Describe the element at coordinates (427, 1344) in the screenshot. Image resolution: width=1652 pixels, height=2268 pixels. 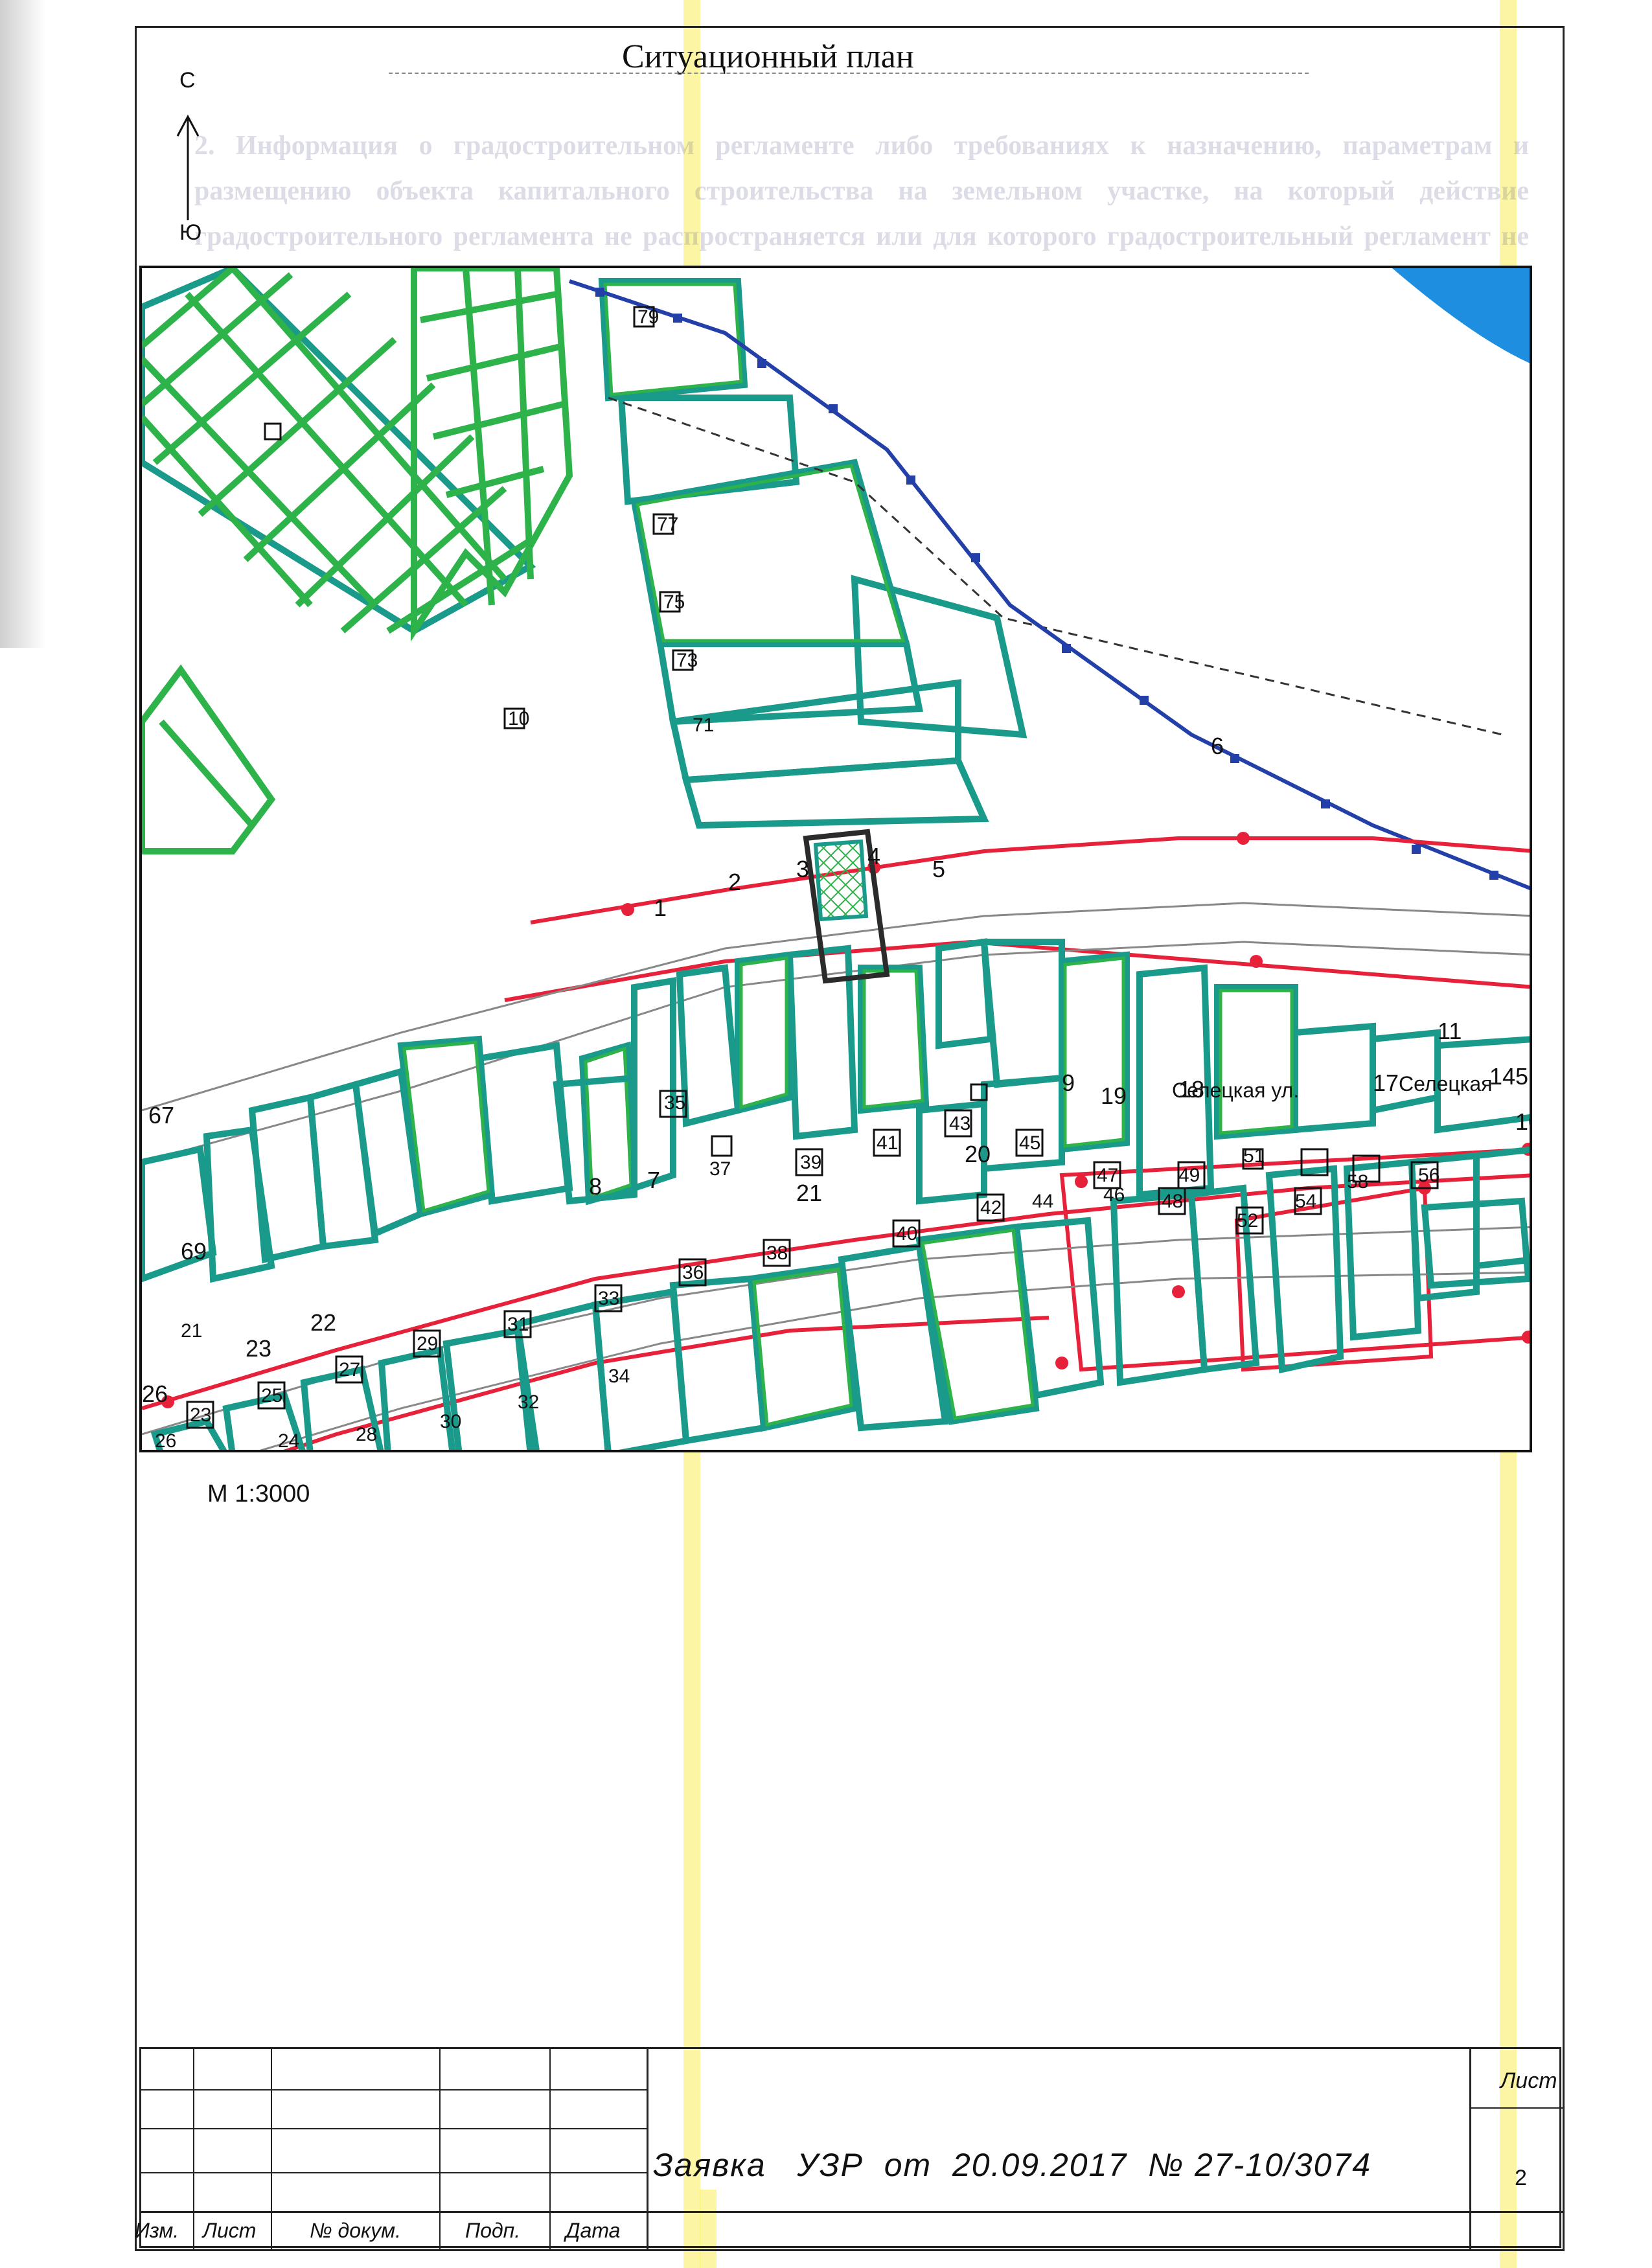
I see `parcel-number-label: 29` at that location.